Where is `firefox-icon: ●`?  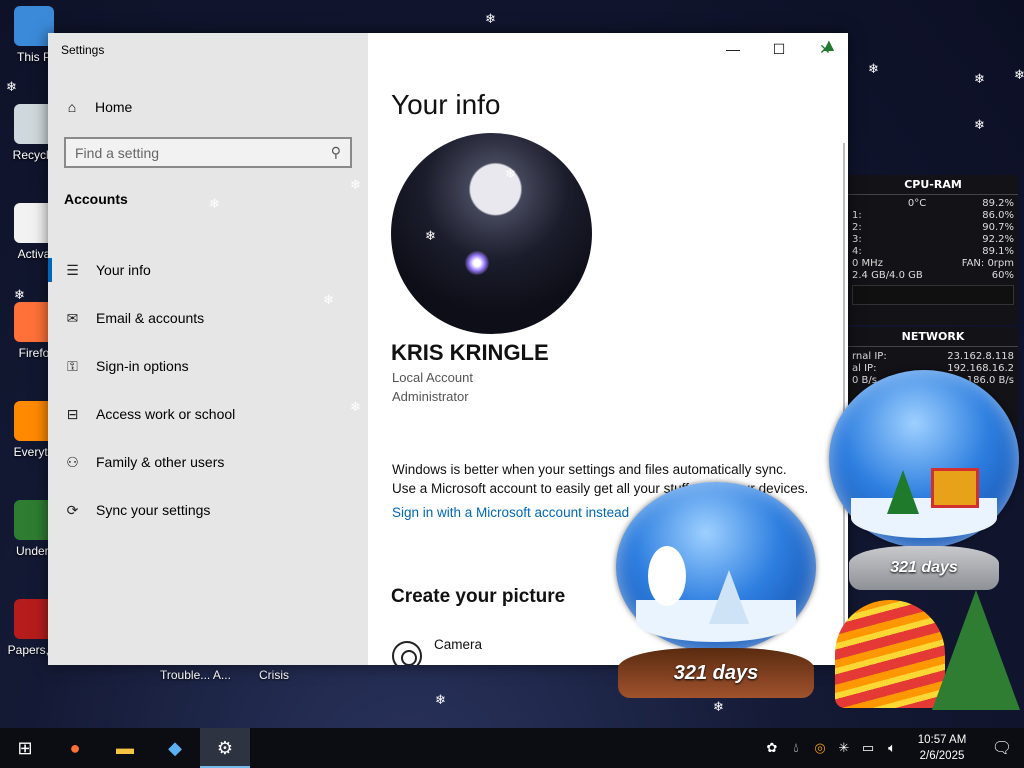
firefox-icon: ● is located at coordinates (75, 747).